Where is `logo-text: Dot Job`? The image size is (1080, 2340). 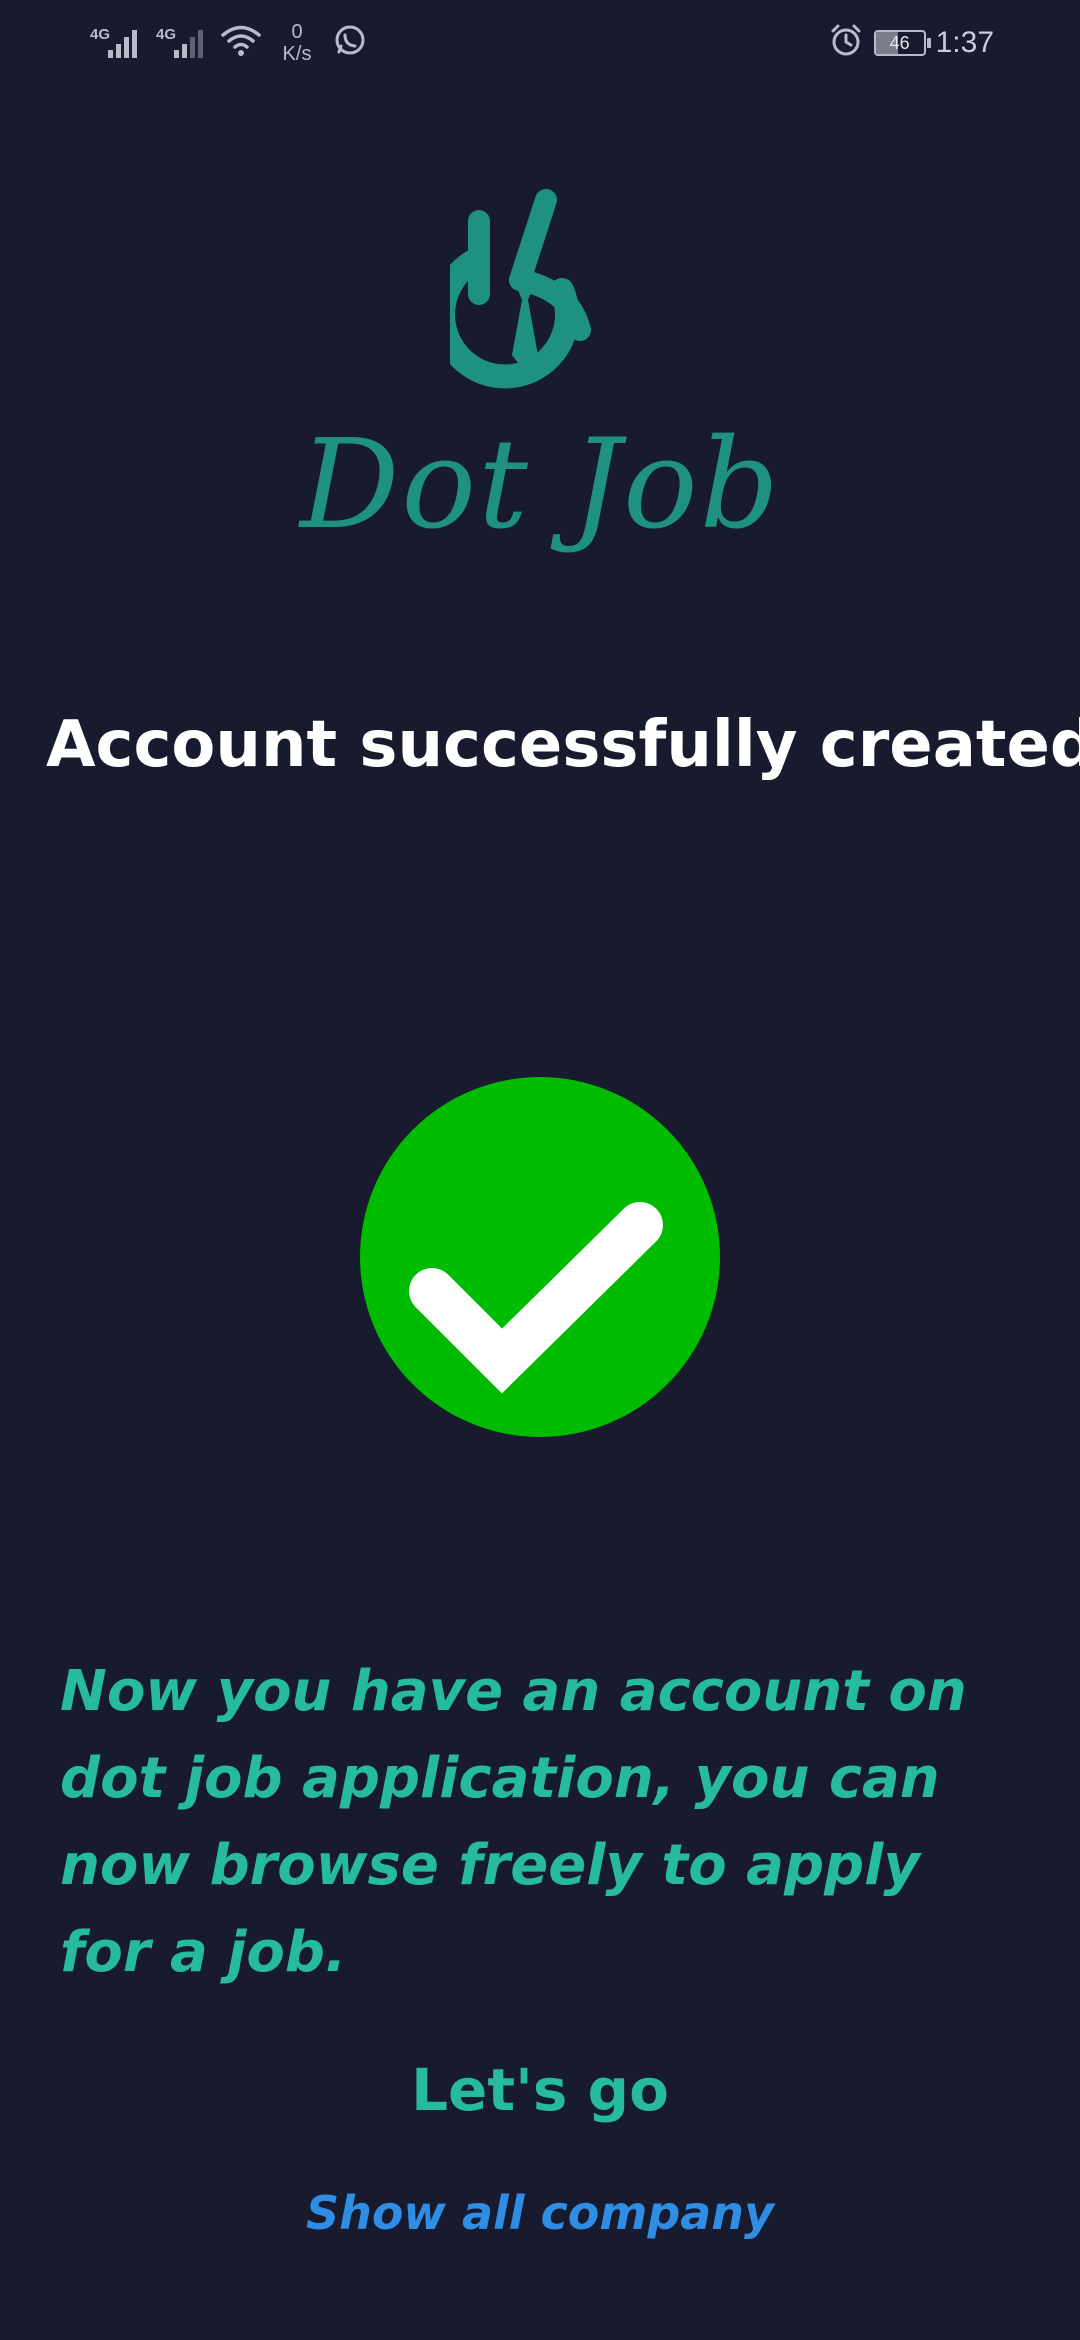 logo-text: Dot Job is located at coordinates (541, 485).